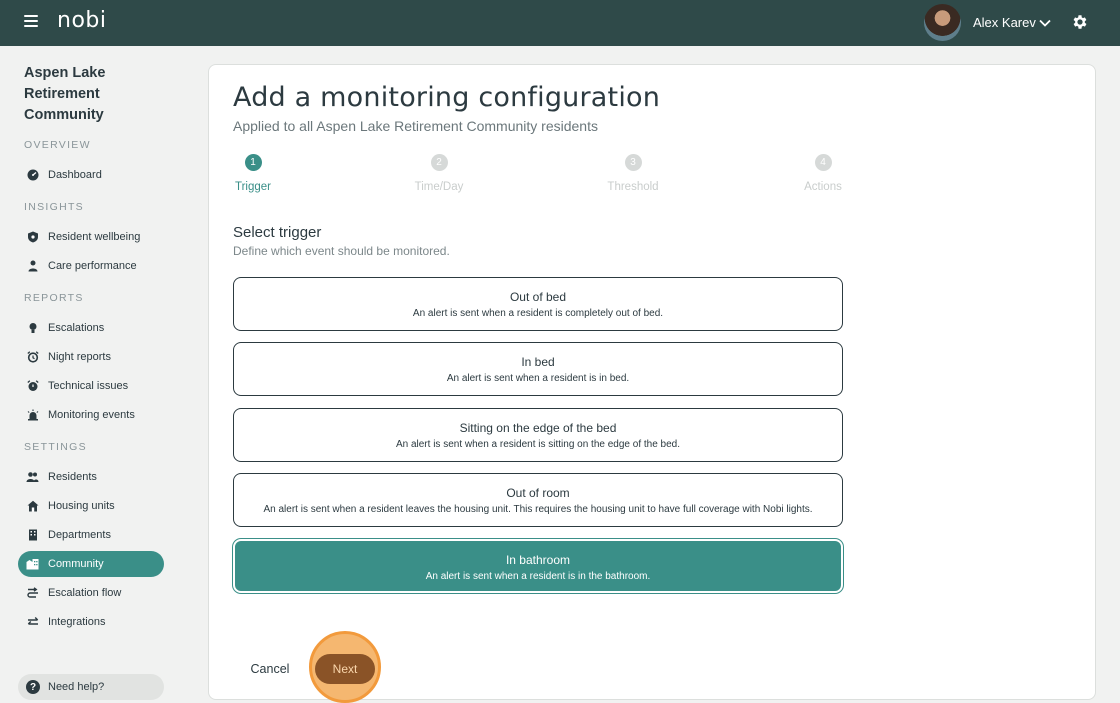 The height and width of the screenshot is (703, 1120). What do you see at coordinates (538, 428) in the screenshot?
I see `option-title: Sitting on the edge of the bed` at bounding box center [538, 428].